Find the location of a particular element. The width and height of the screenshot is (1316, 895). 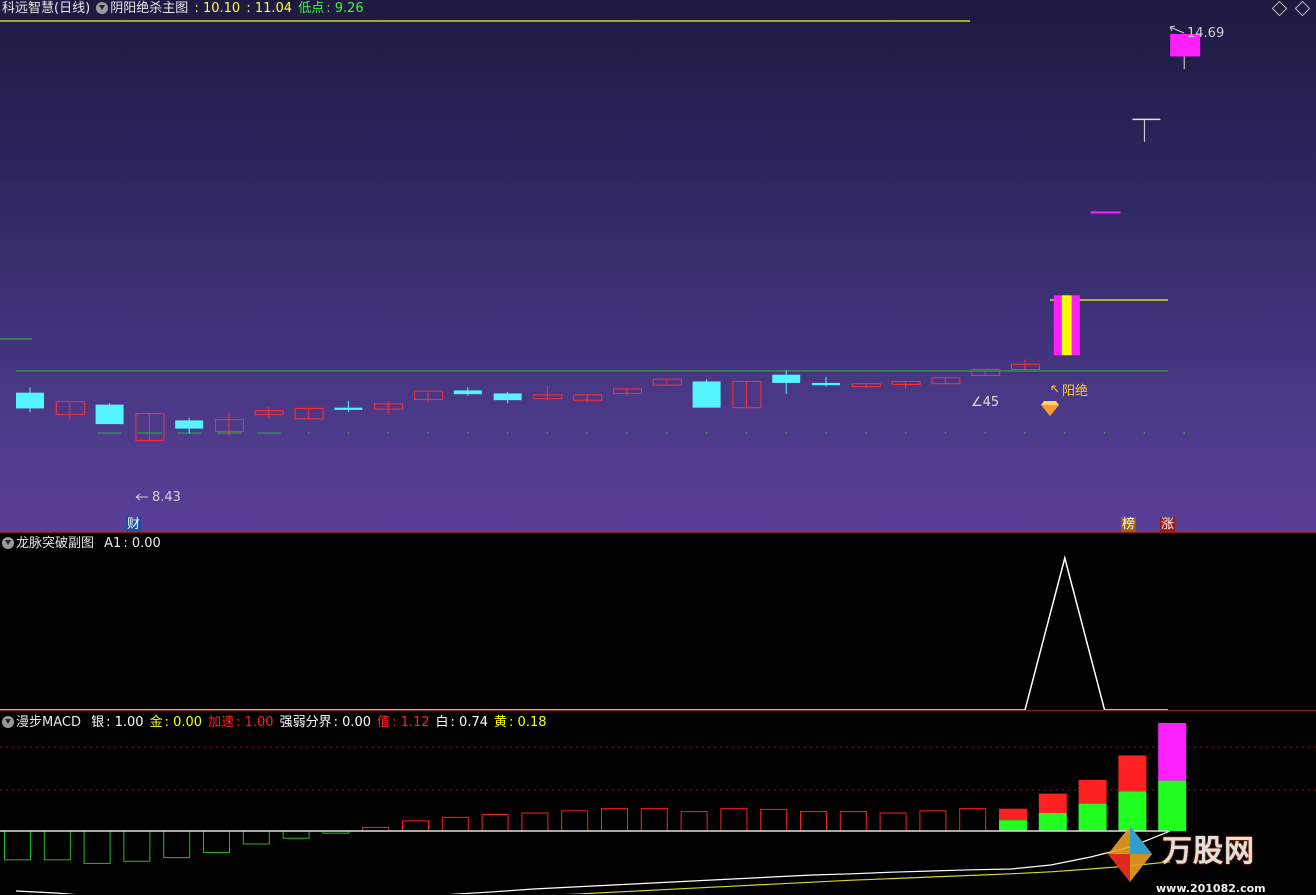

sub2-title: 漫步MACD is located at coordinates (48, 722).